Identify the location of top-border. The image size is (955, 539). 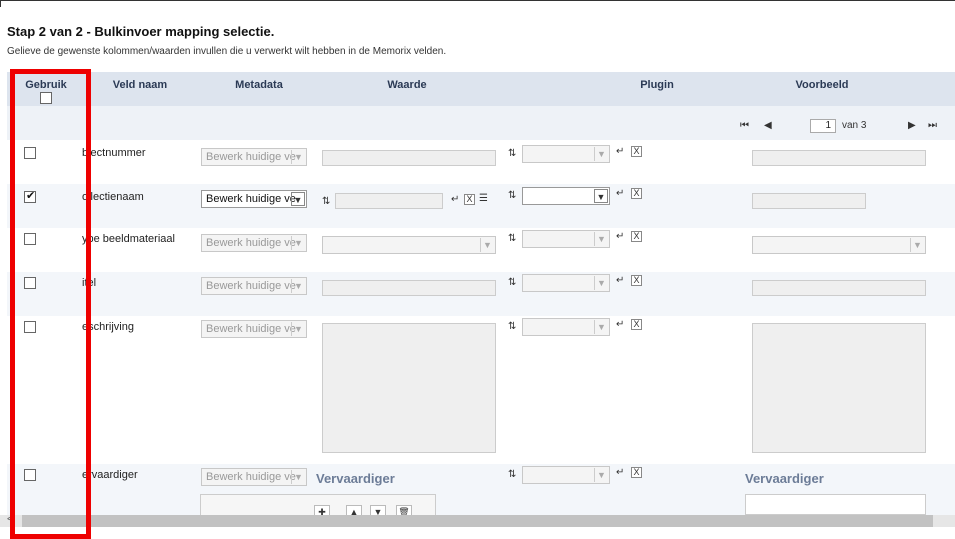
(477, 3).